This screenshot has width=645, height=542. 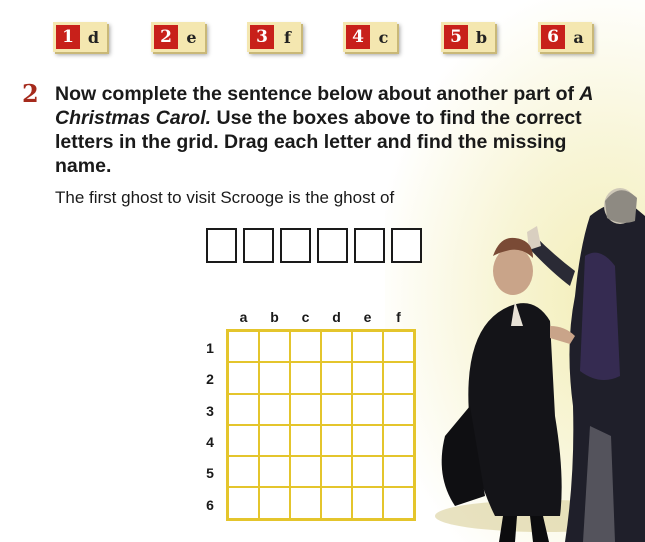 What do you see at coordinates (367, 317) in the screenshot?
I see `grid-column-header: e` at bounding box center [367, 317].